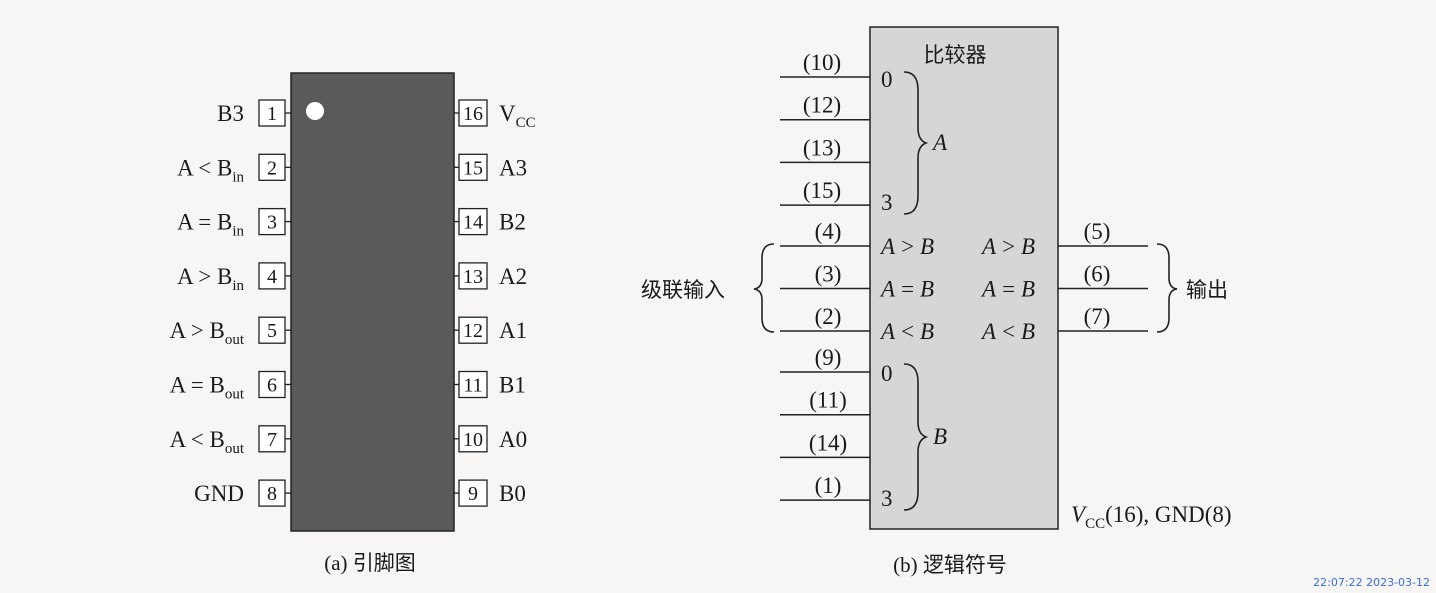 This screenshot has height=593, width=1436. What do you see at coordinates (272, 331) in the screenshot?
I see `pin-number-5: 5` at bounding box center [272, 331].